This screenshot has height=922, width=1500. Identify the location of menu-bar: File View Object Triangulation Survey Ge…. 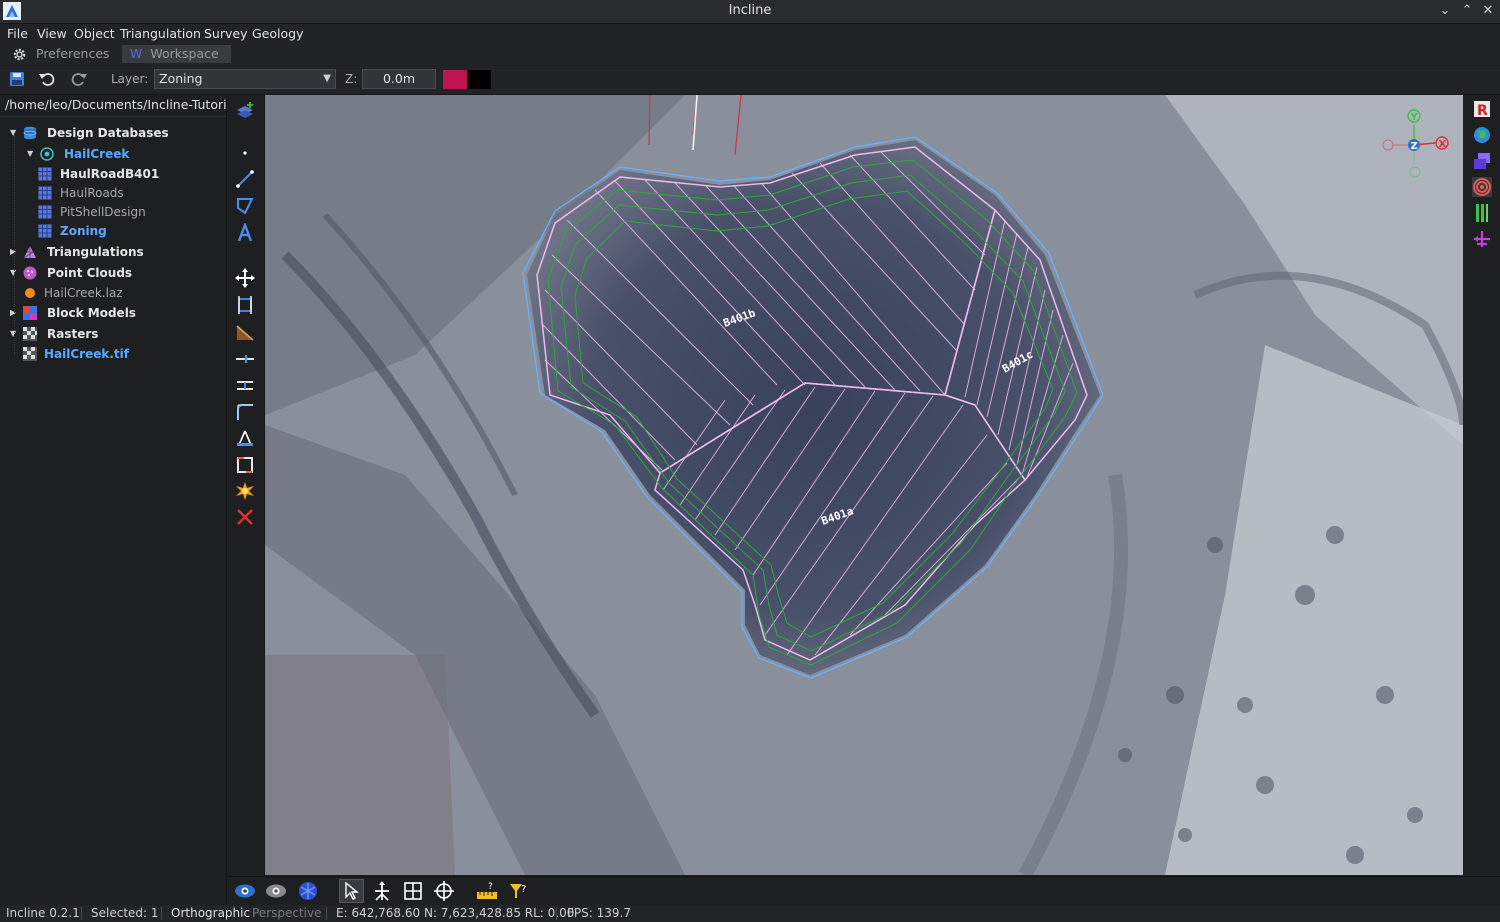
(750, 34).